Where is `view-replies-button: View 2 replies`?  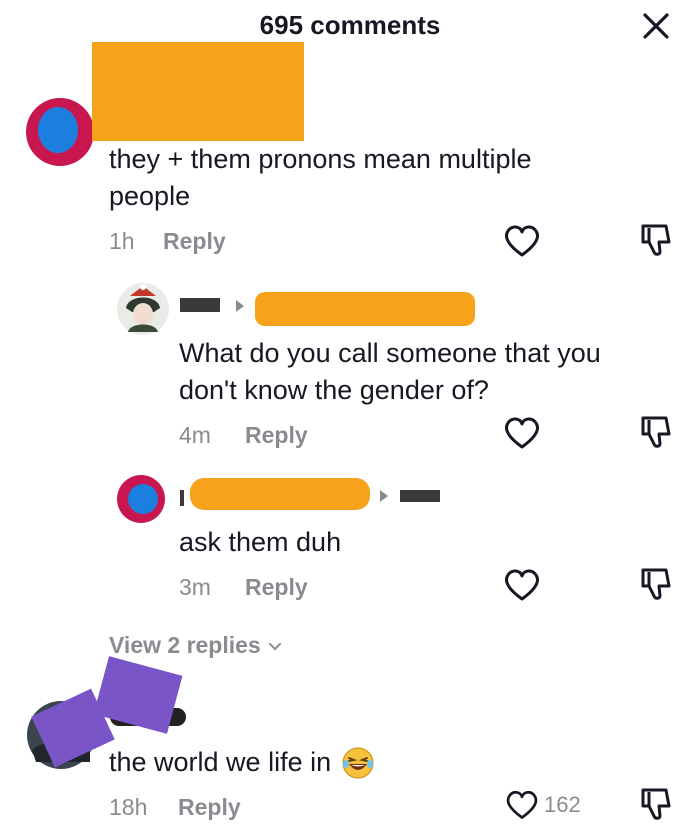 view-replies-button: View 2 replies is located at coordinates (196, 645).